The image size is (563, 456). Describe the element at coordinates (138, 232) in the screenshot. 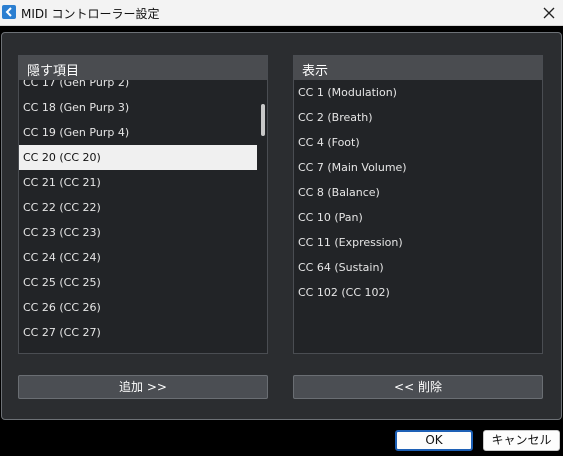

I see `list-item: CC 23 (CC 23)` at that location.